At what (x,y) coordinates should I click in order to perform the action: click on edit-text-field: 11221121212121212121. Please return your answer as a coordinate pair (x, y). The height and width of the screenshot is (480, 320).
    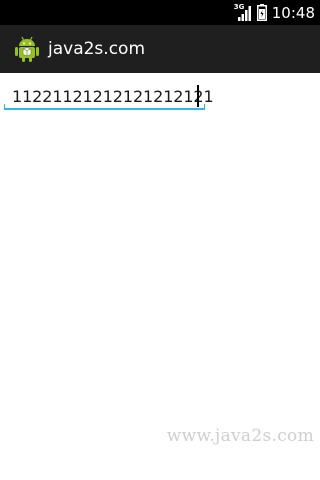
    Looking at the image, I should click on (109, 94).